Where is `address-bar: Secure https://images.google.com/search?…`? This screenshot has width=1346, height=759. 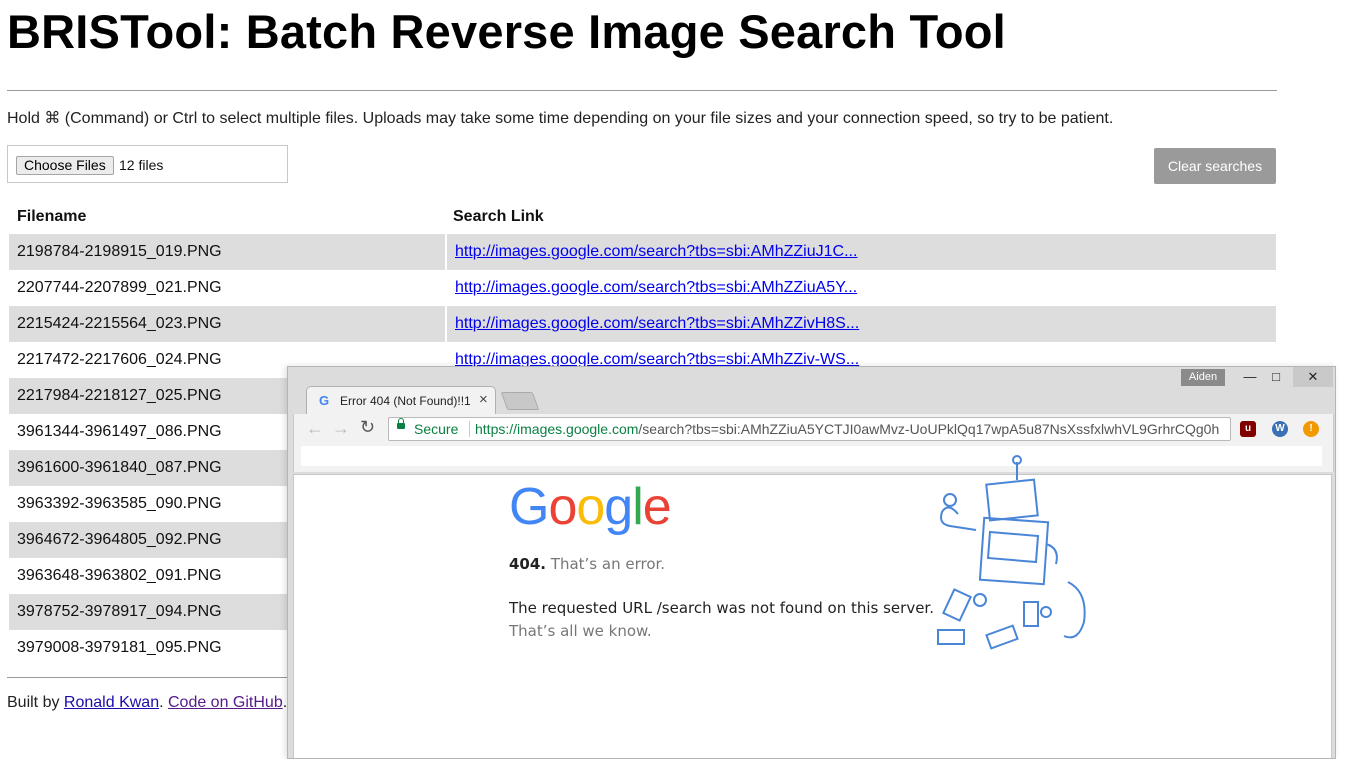
address-bar: Secure https://images.google.com/search?… is located at coordinates (809, 429).